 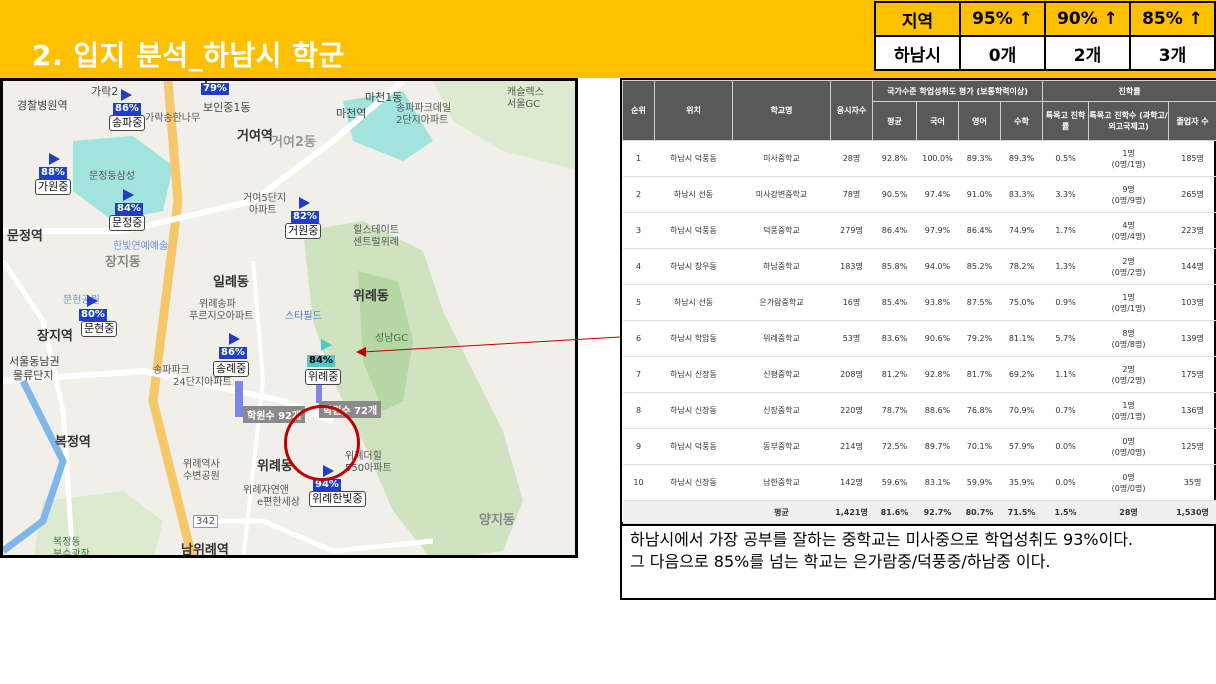 I want to click on cell-english: 86.4%, so click(x=979, y=230).